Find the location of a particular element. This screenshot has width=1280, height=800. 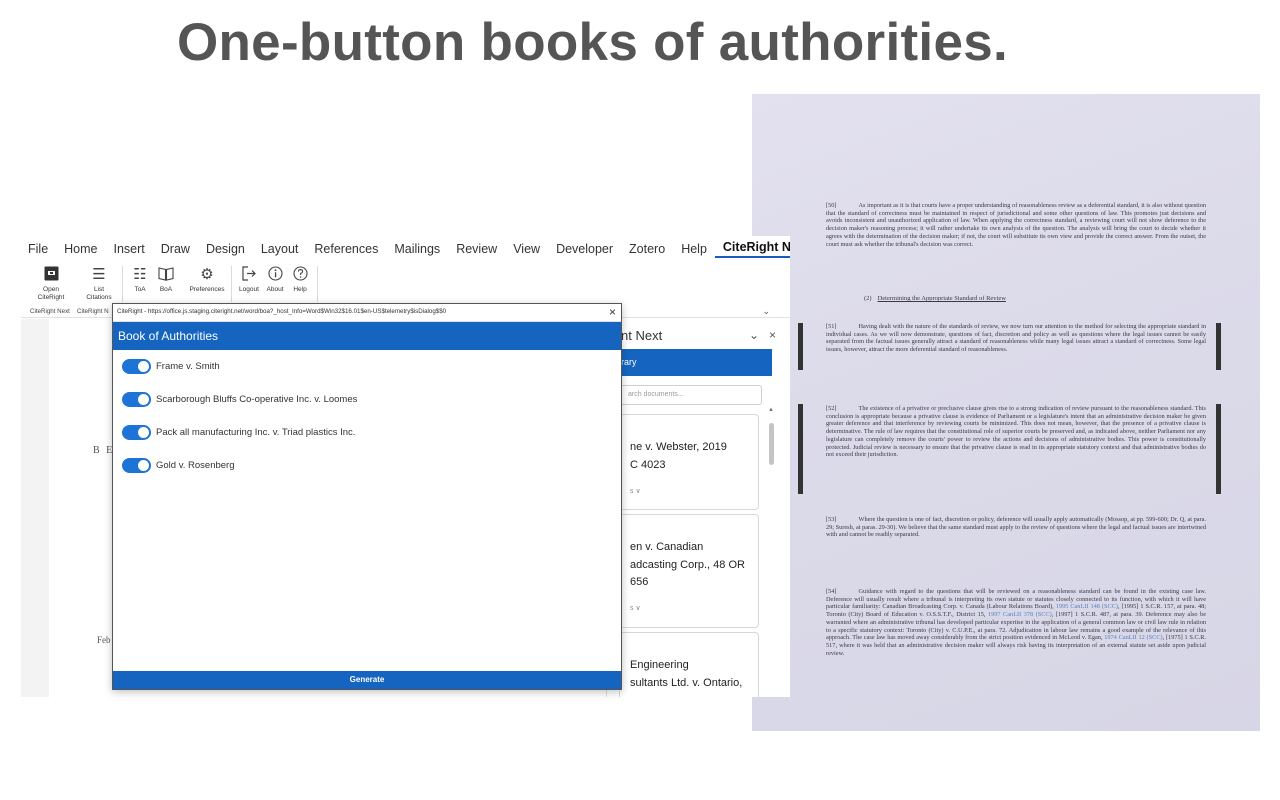

highlight-bracket-right is located at coordinates (1218, 346).